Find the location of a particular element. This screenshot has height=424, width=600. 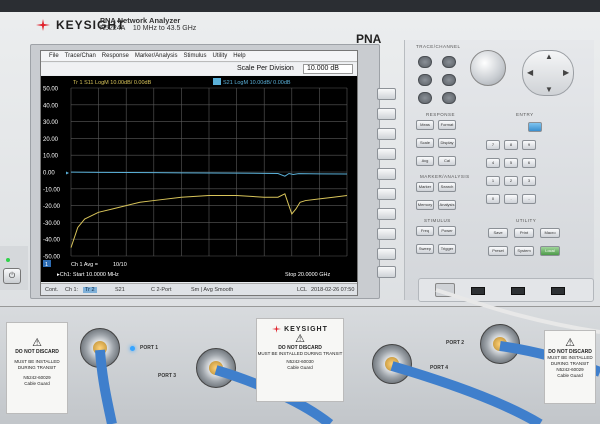

entry-key: - is located at coordinates (529, 199).